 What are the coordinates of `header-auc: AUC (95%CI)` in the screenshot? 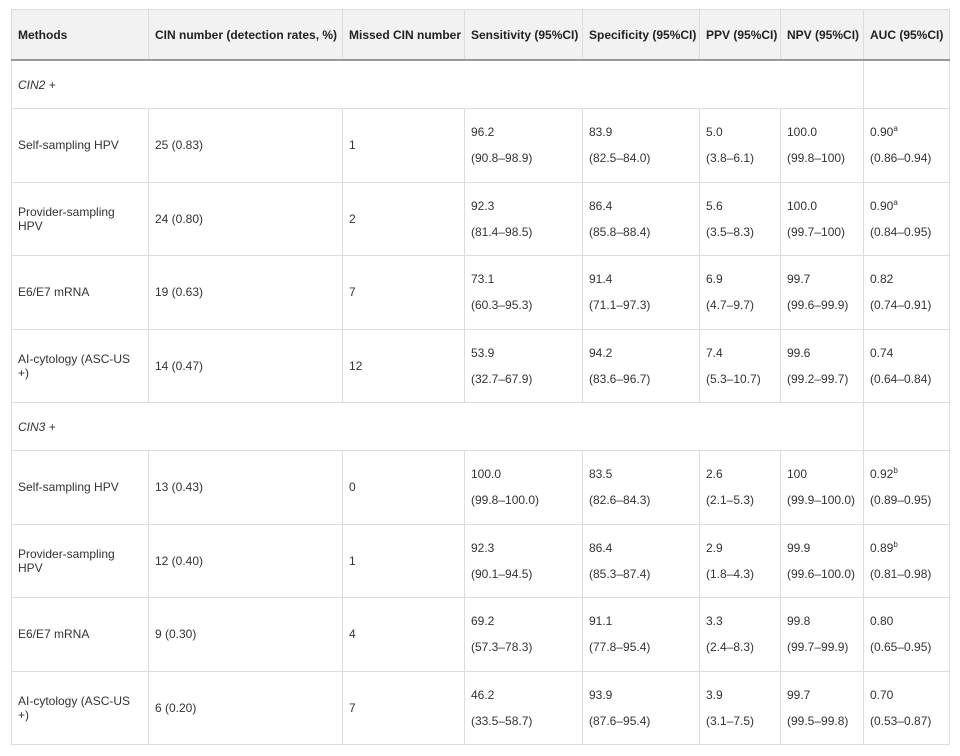 It's located at (906, 35).